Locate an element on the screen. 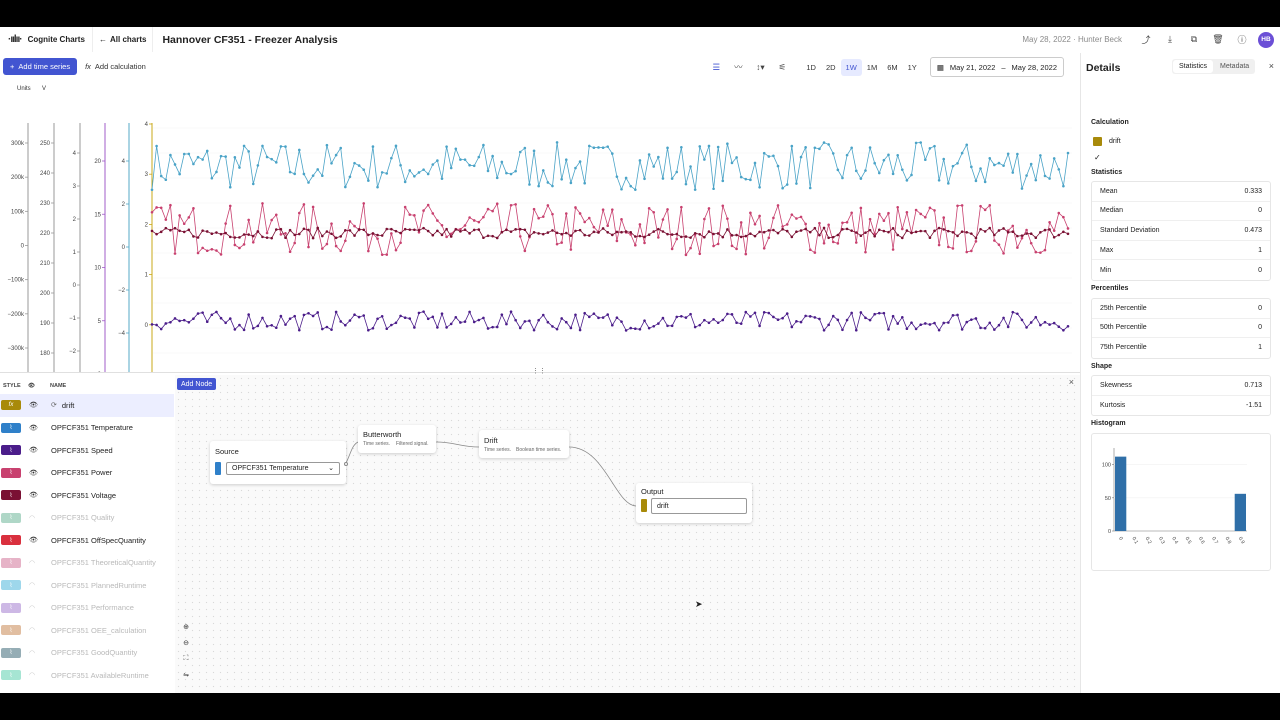 The height and width of the screenshot is (720, 1280). series-row: ⌇ ◠ OPFCF351 Quality is located at coordinates (87, 518).